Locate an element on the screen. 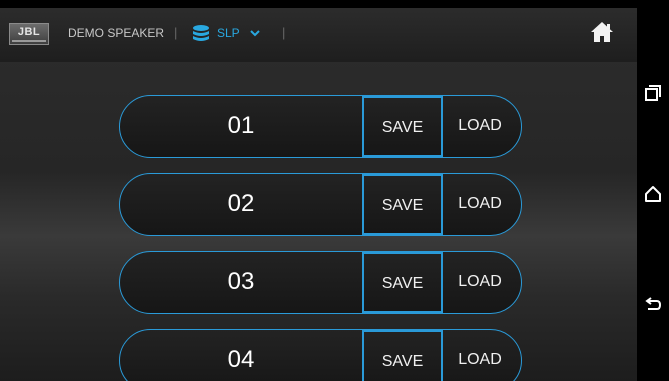 The image size is (669, 381). brand-logo: JBL is located at coordinates (29, 34).